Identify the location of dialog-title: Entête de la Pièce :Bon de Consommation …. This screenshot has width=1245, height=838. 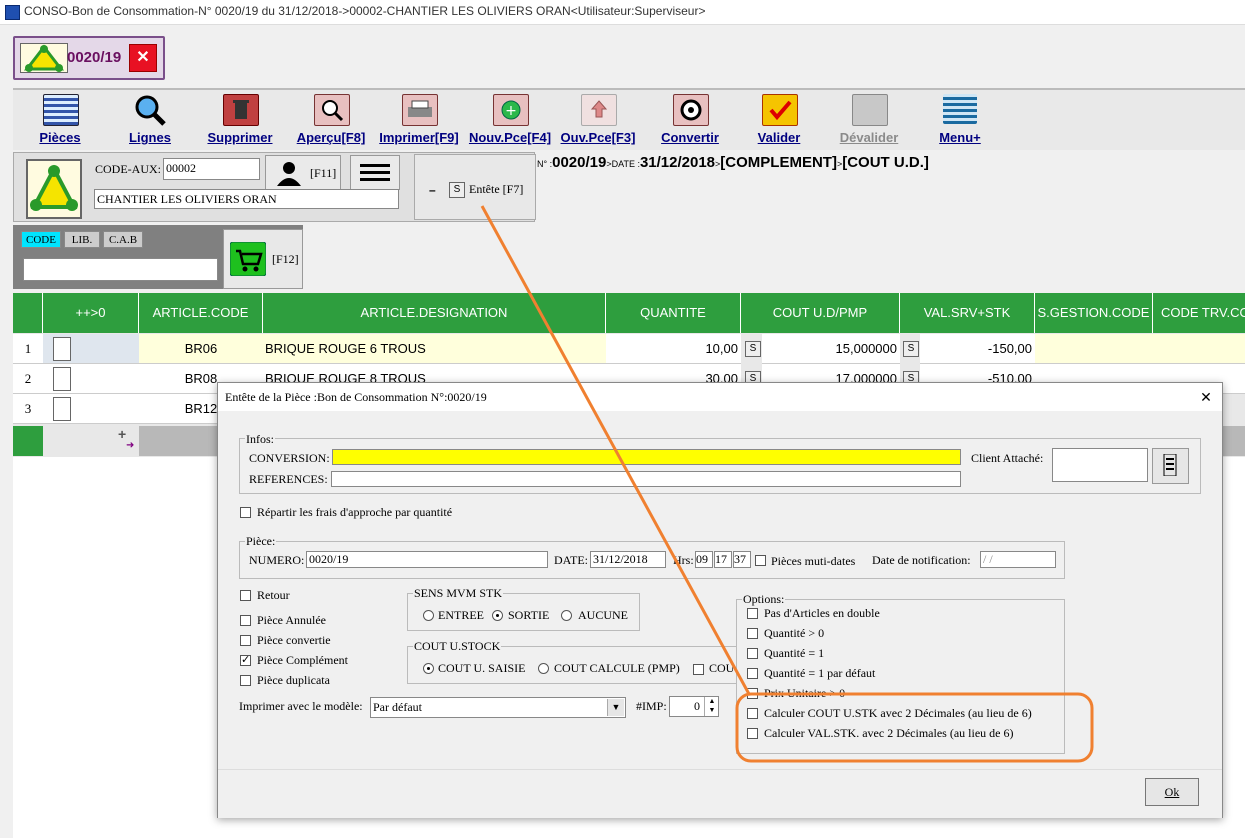
(356, 397).